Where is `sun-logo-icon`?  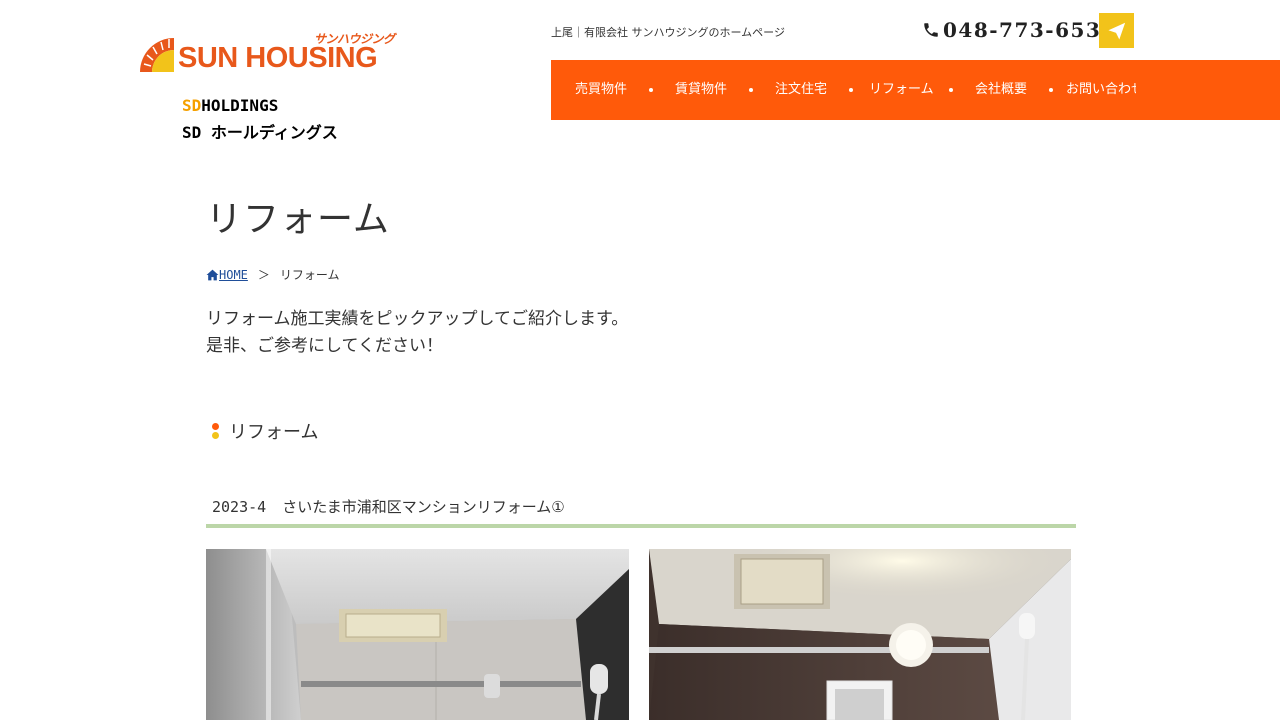 sun-logo-icon is located at coordinates (157, 55).